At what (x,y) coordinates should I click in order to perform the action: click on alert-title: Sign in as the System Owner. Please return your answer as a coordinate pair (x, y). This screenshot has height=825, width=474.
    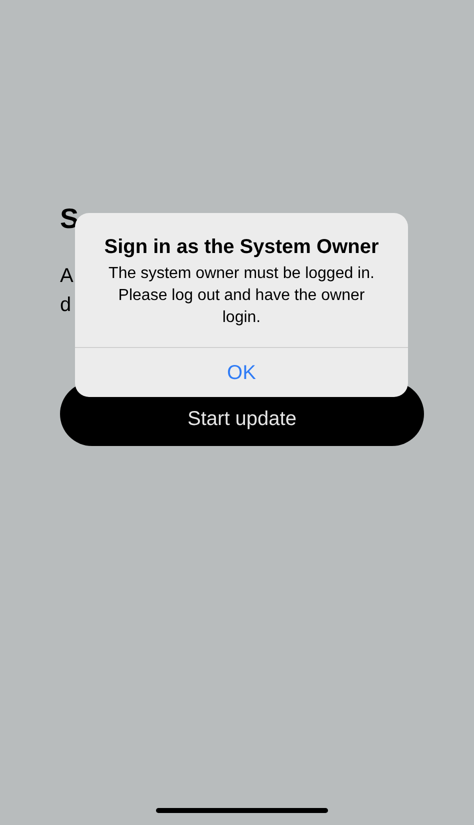
    Looking at the image, I should click on (241, 247).